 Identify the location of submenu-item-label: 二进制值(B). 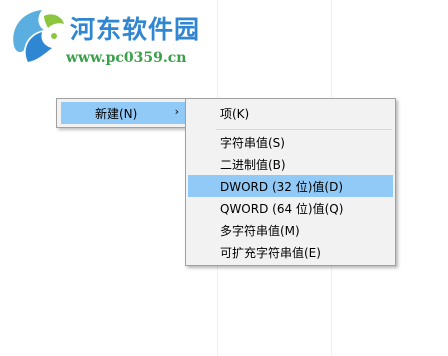
(253, 165).